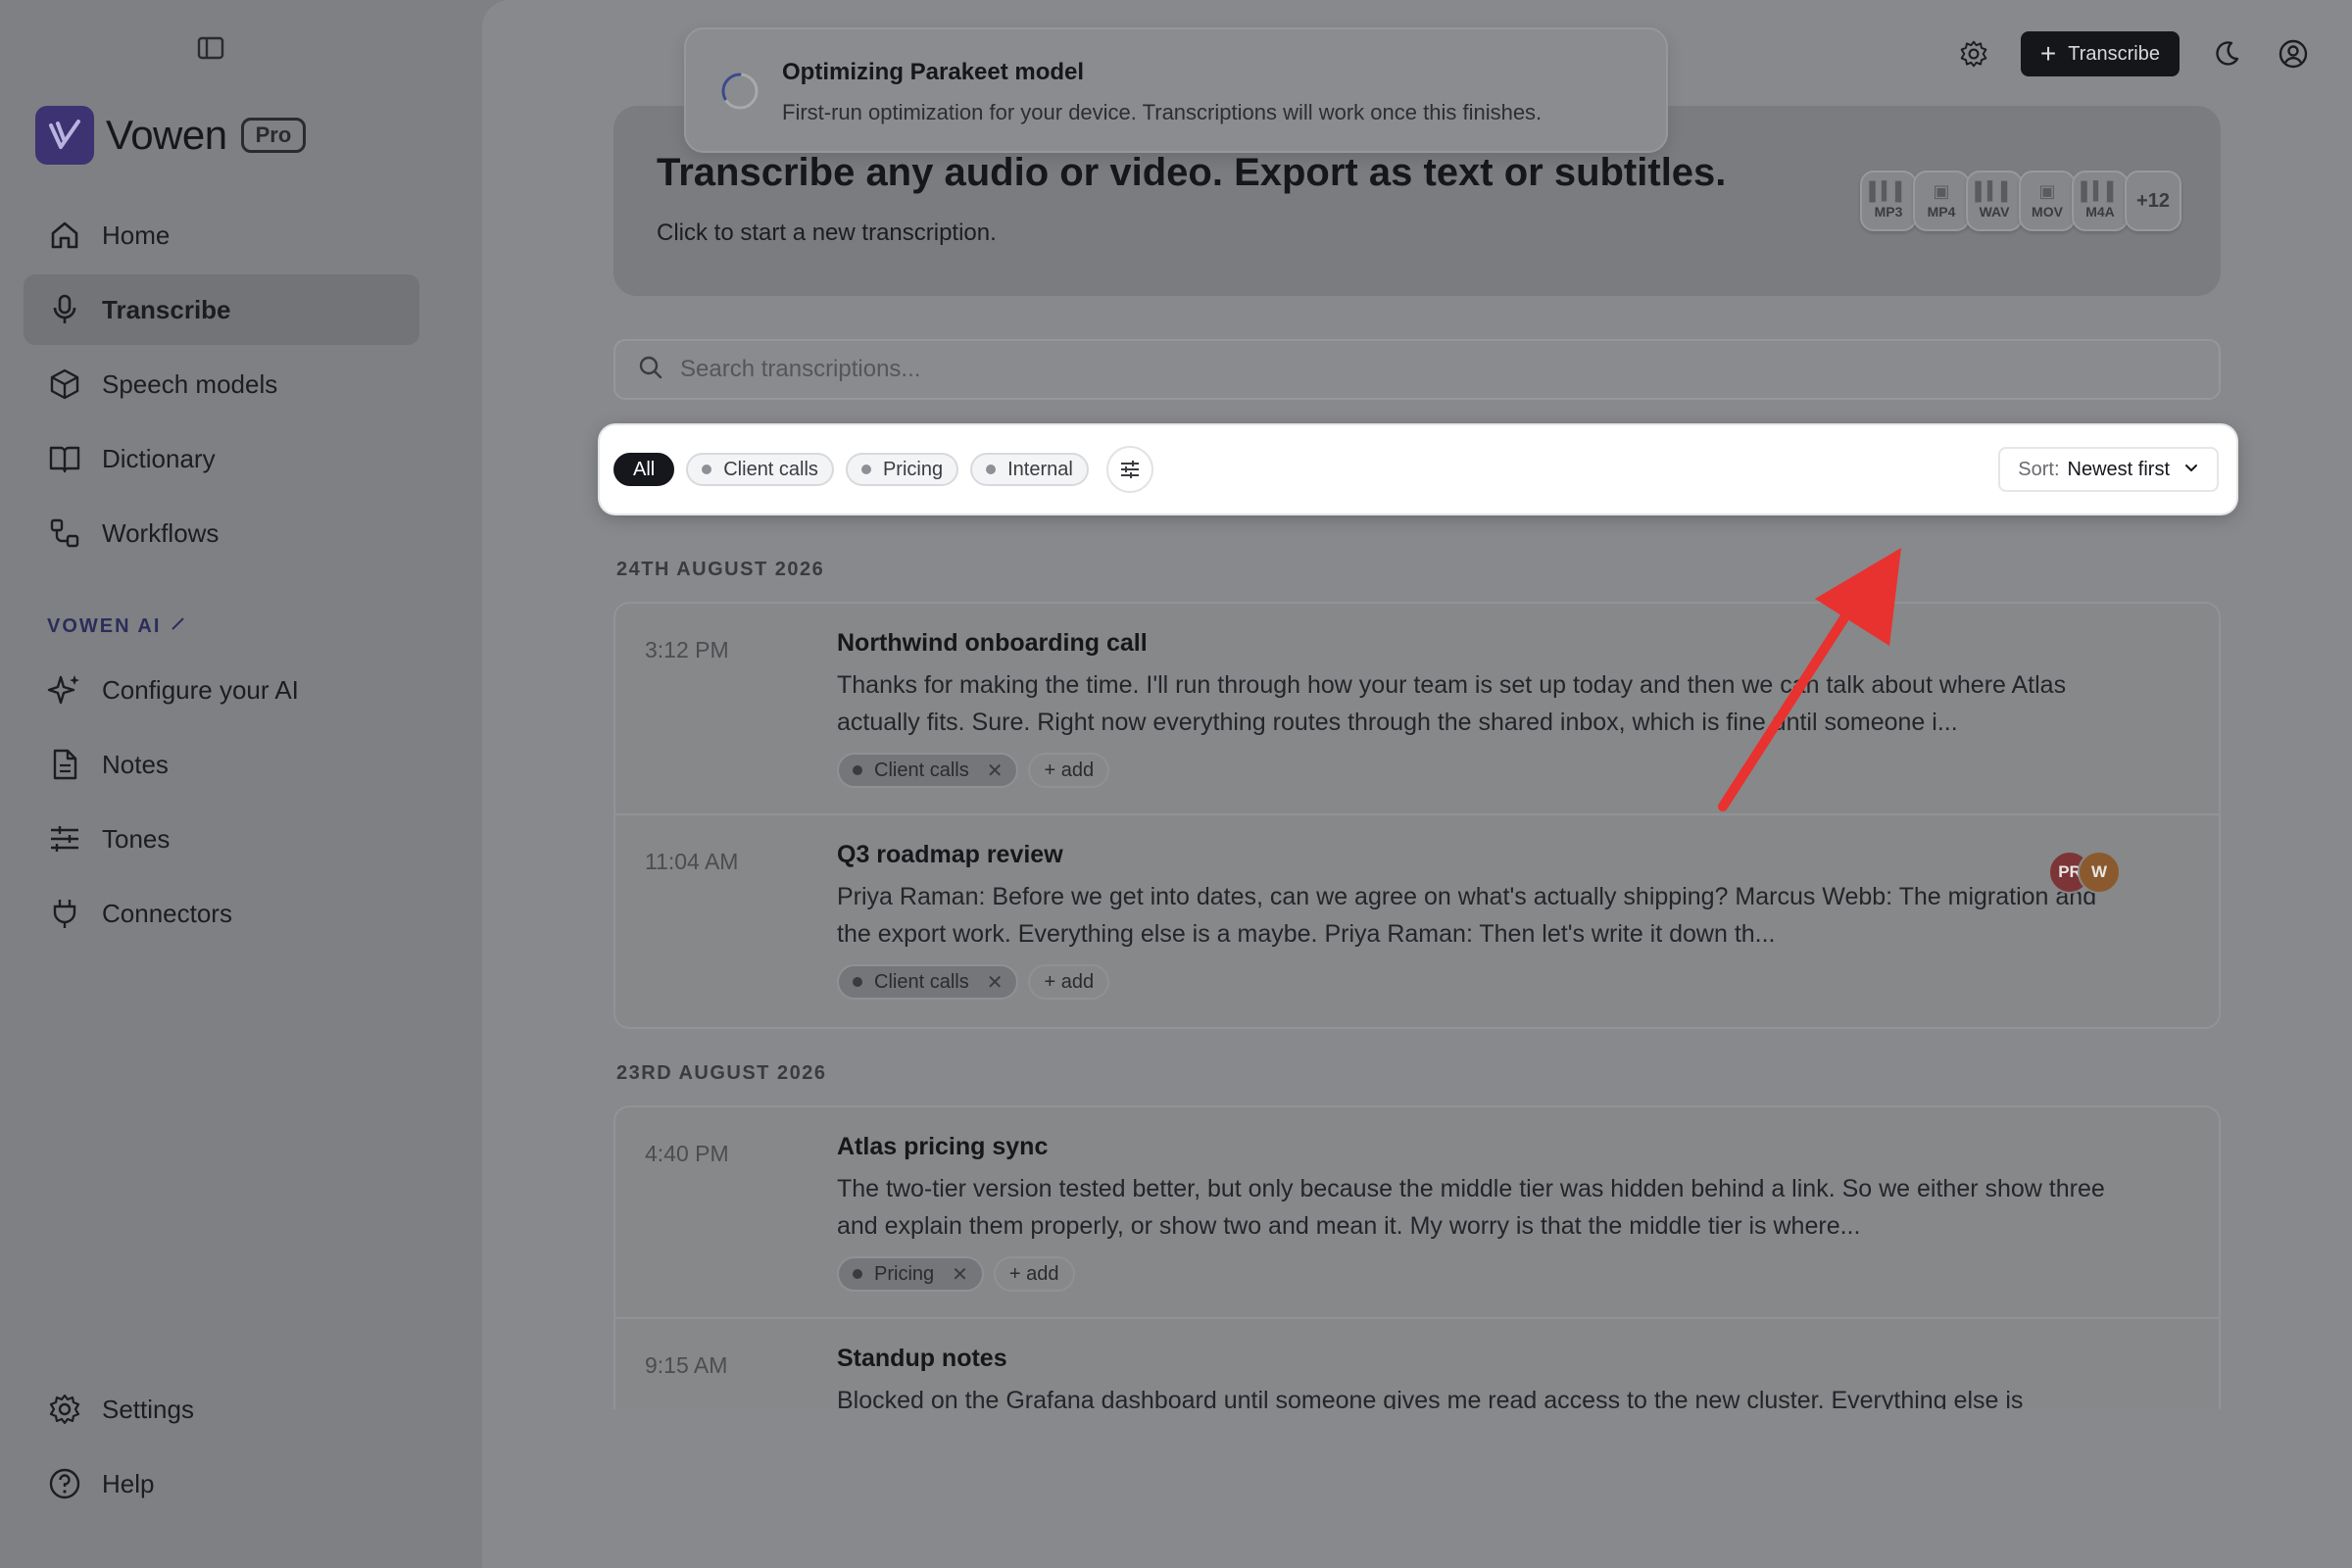 Image resolution: width=2352 pixels, height=1568 pixels. What do you see at coordinates (2226, 54) in the screenshot?
I see `moon-icon` at bounding box center [2226, 54].